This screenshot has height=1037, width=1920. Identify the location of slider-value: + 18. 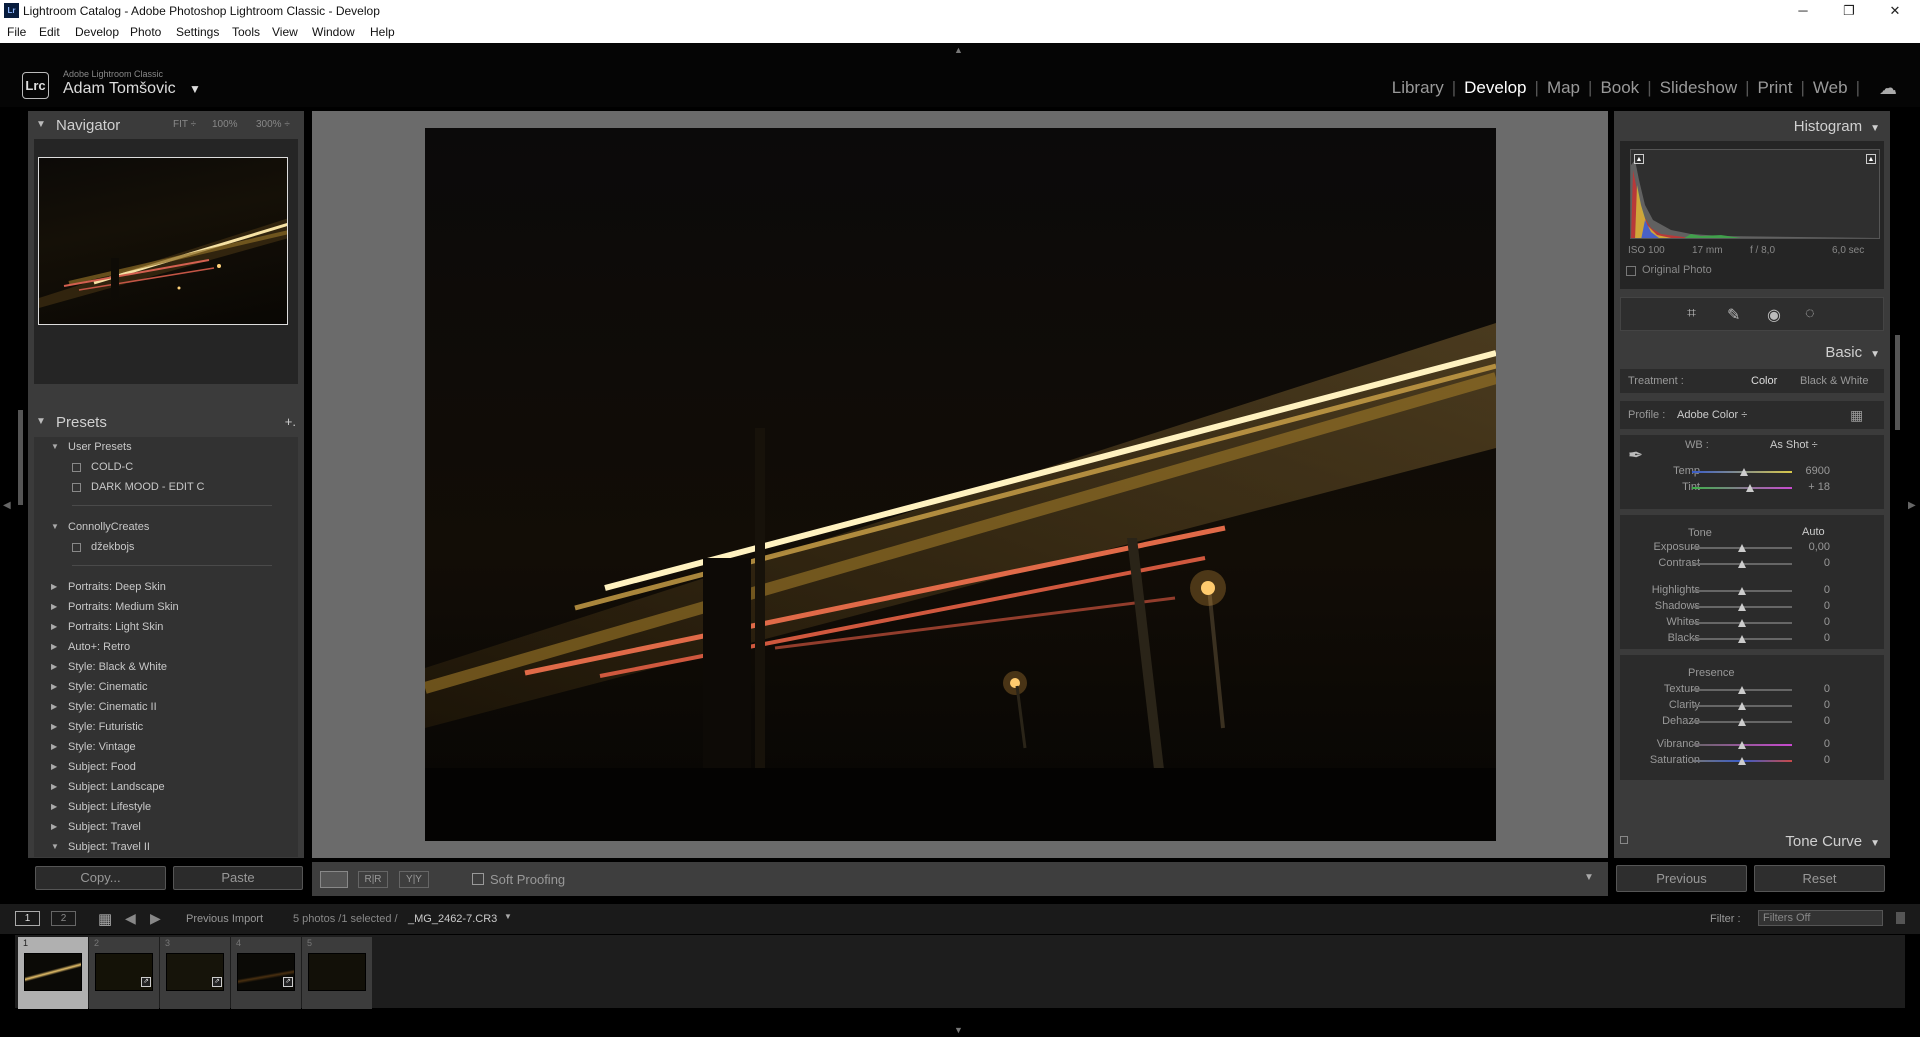
(1810, 487).